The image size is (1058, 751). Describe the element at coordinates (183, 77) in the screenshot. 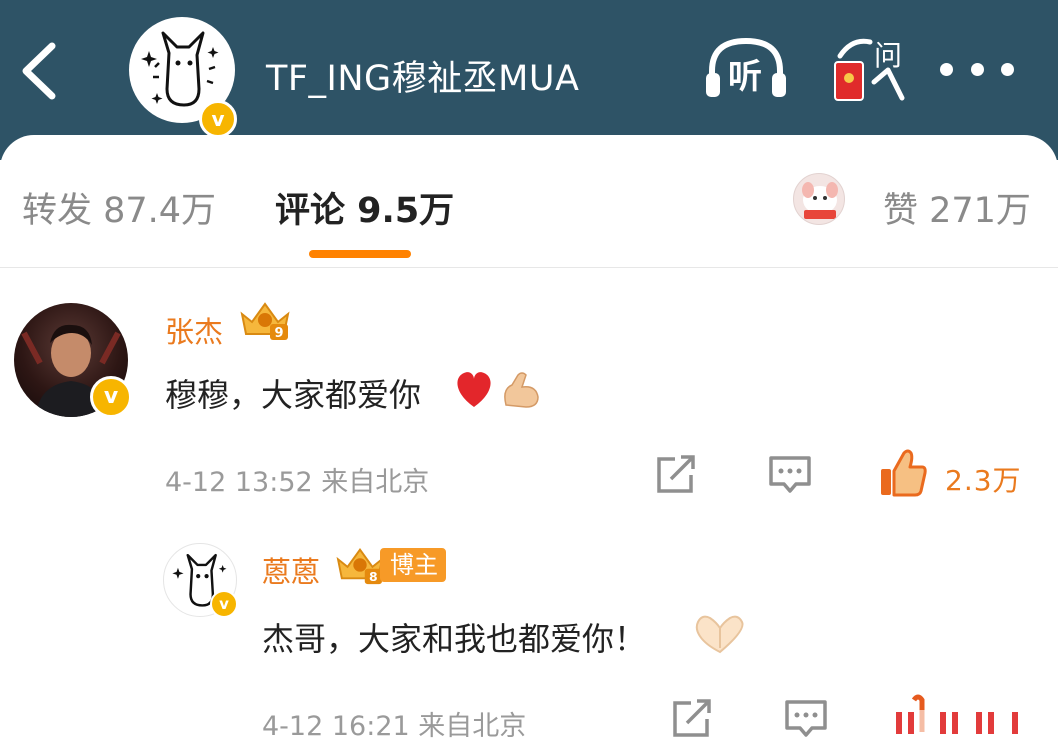

I see `blogger-avatar: v` at that location.